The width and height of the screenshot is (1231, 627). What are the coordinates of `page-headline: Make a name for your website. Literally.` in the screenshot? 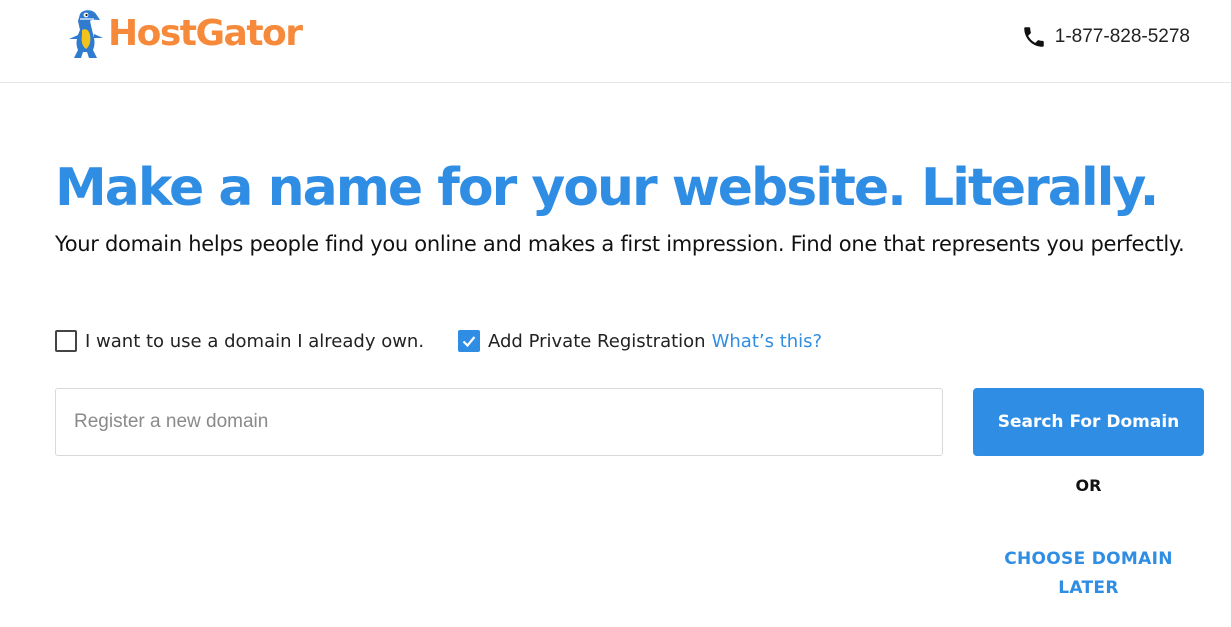 It's located at (607, 188).